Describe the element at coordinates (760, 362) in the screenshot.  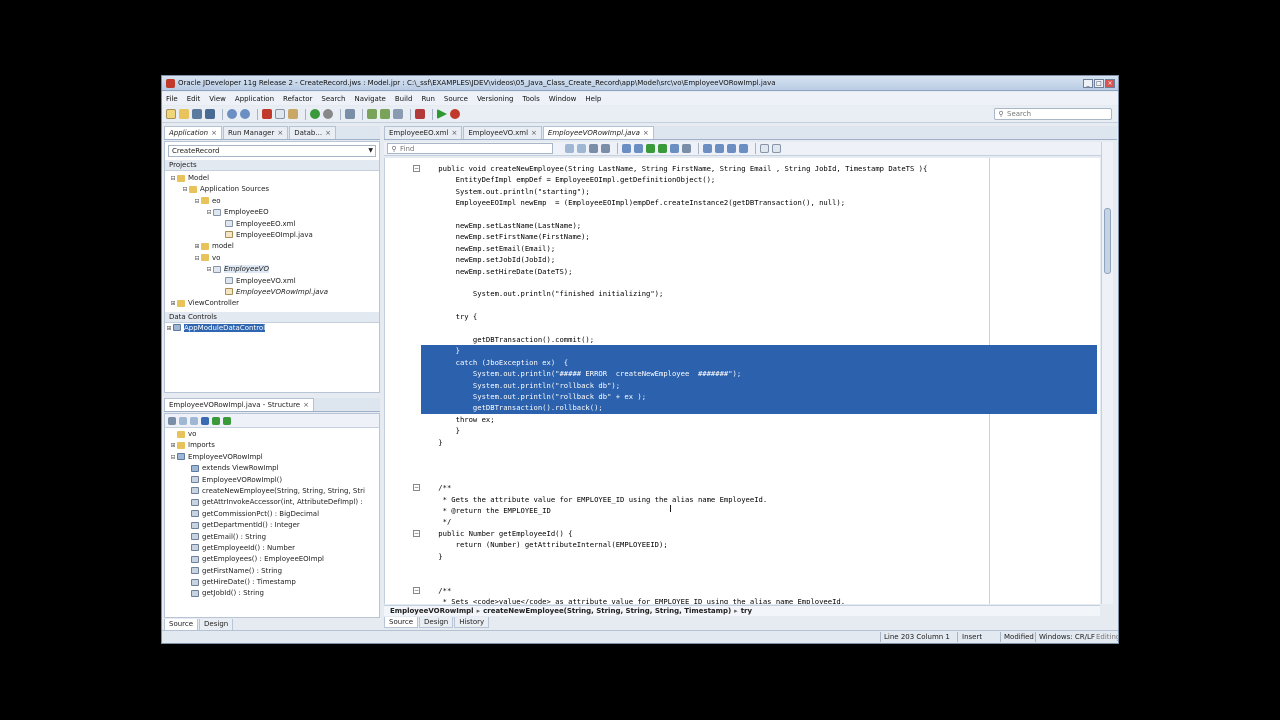
I see `code-line: catch (JboException ex) {` at that location.